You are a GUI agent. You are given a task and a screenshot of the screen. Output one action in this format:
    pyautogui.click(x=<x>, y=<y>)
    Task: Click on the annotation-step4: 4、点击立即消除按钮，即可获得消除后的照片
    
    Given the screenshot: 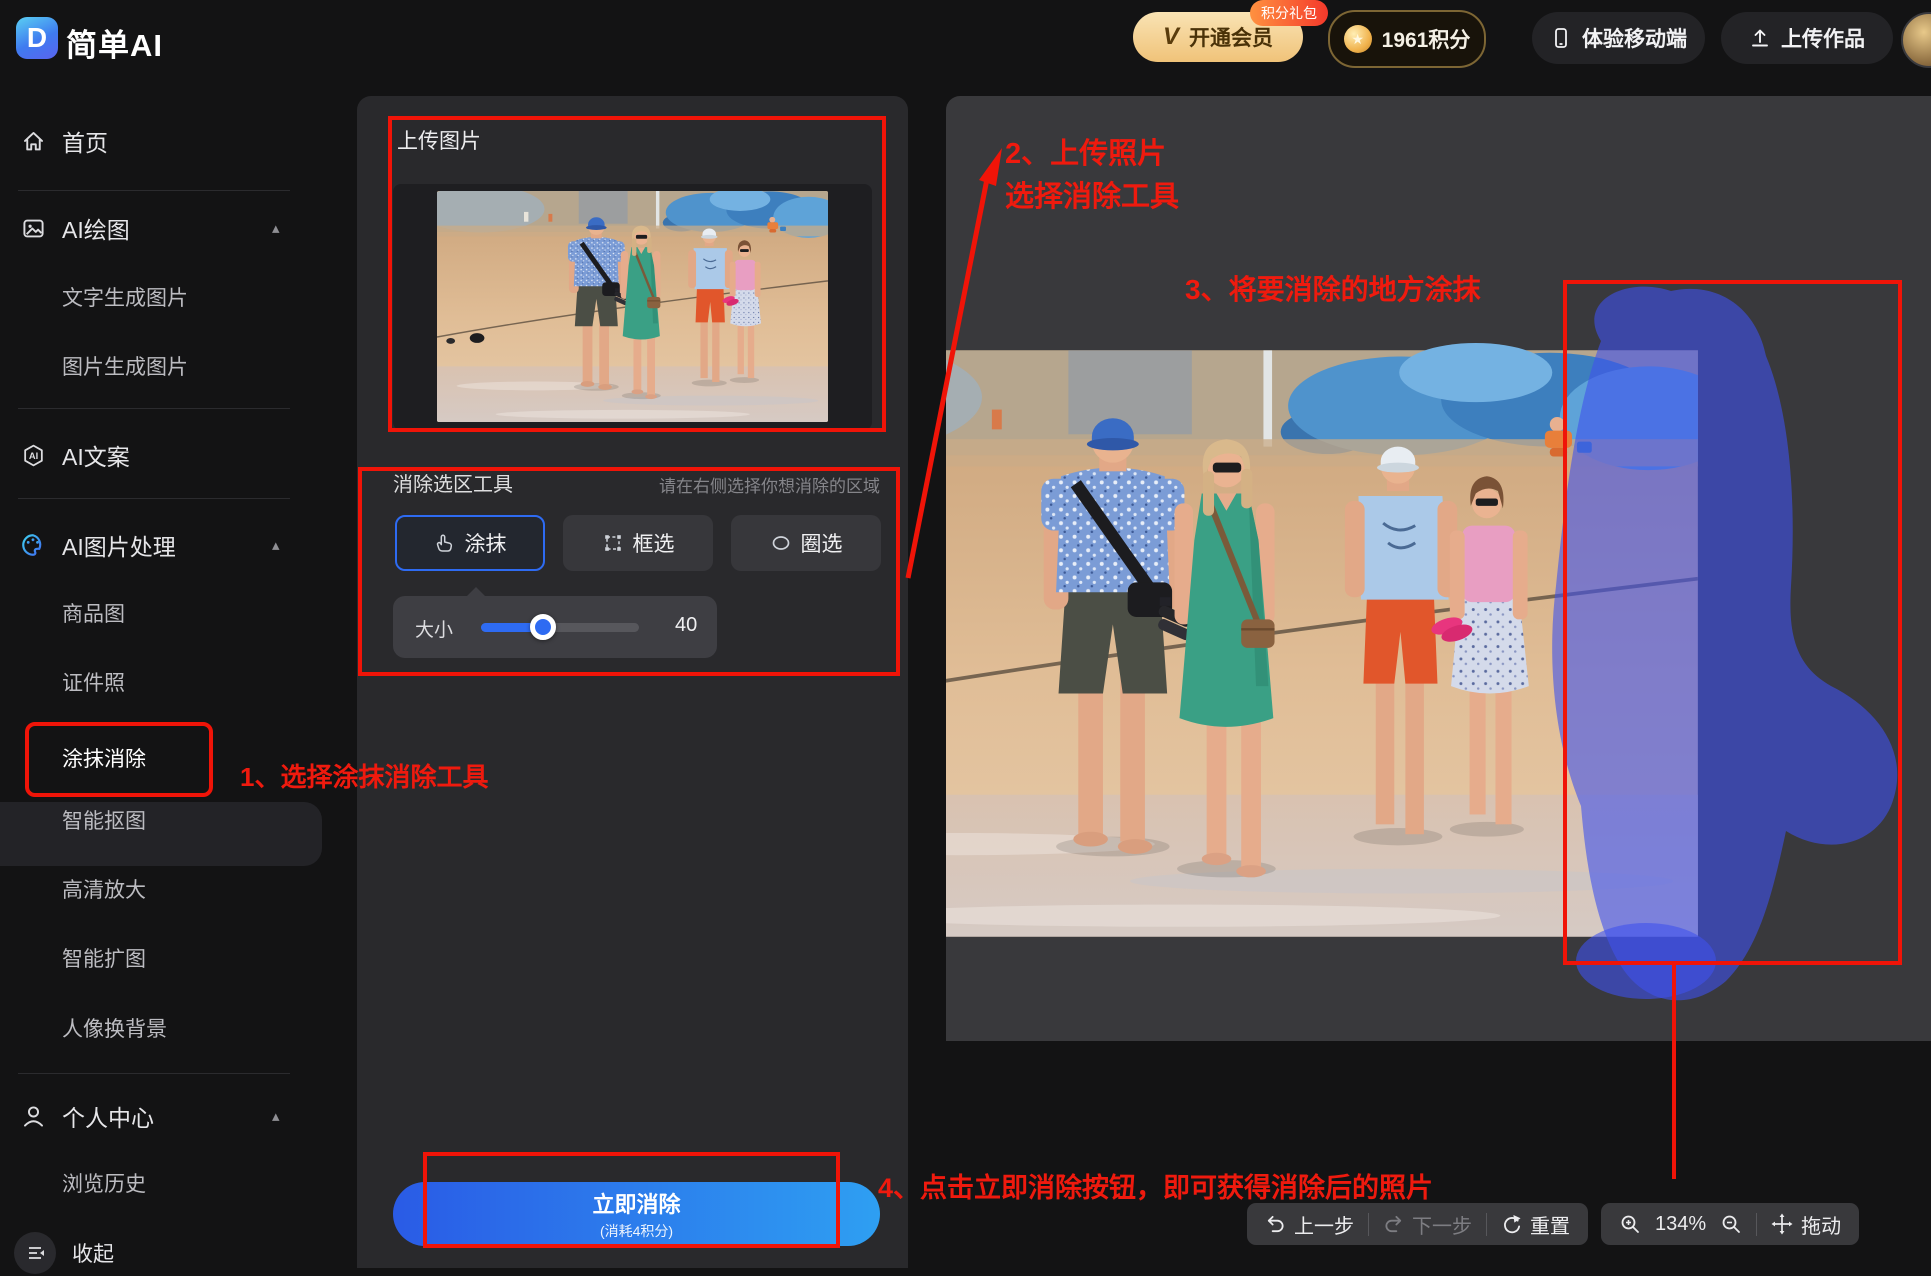 What is the action you would take?
    pyautogui.click(x=1156, y=1188)
    